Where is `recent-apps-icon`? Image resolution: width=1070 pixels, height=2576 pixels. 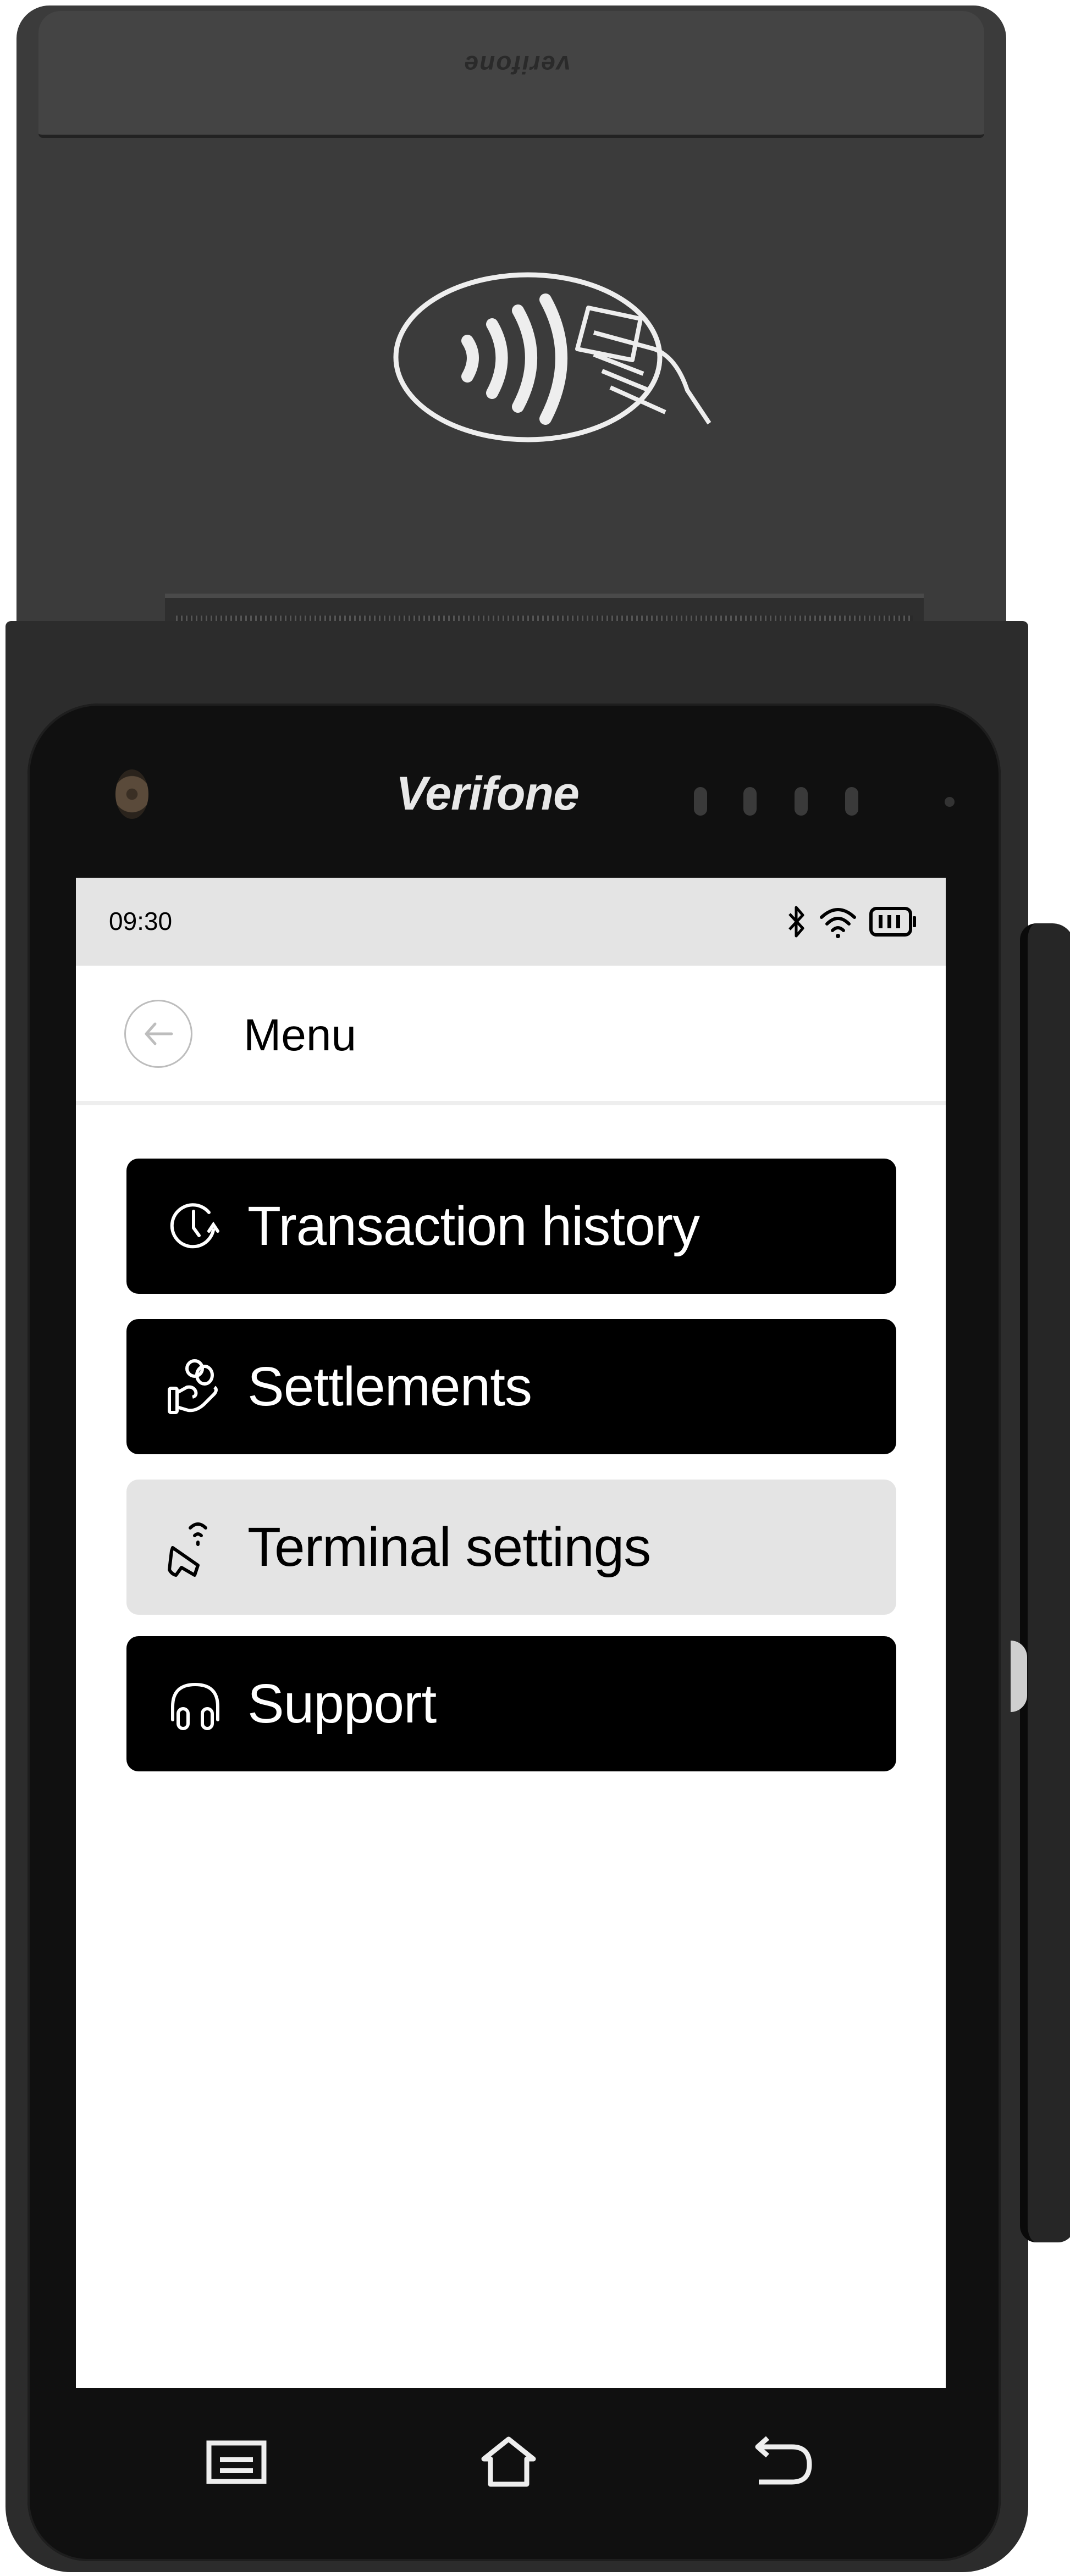 recent-apps-icon is located at coordinates (236, 2462).